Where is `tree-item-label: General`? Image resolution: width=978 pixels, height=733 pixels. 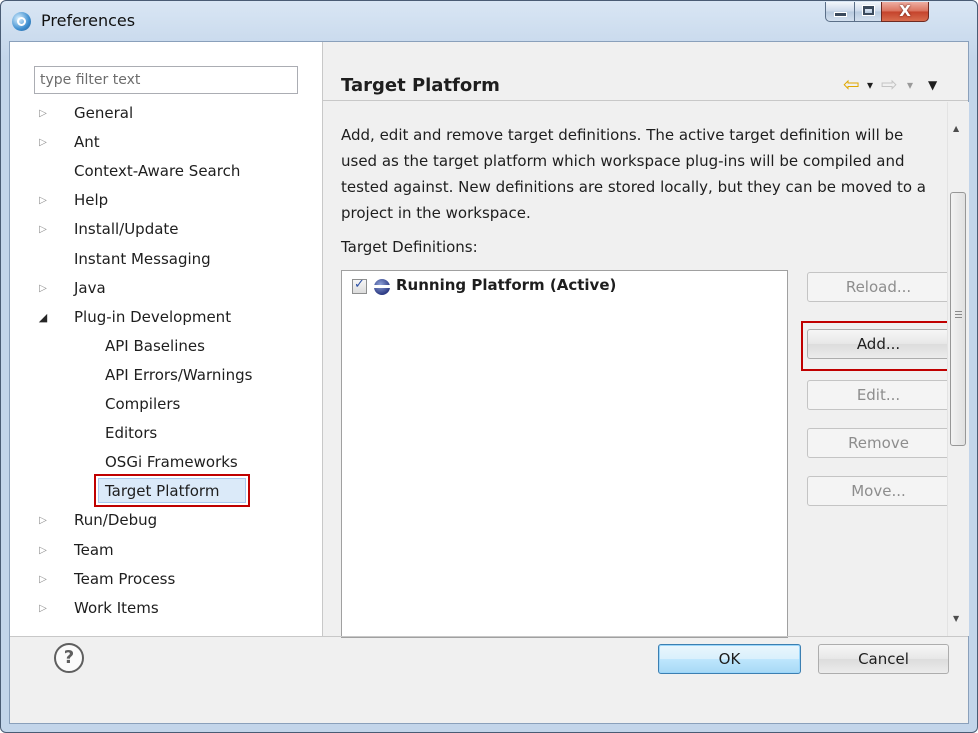 tree-item-label: General is located at coordinates (104, 113).